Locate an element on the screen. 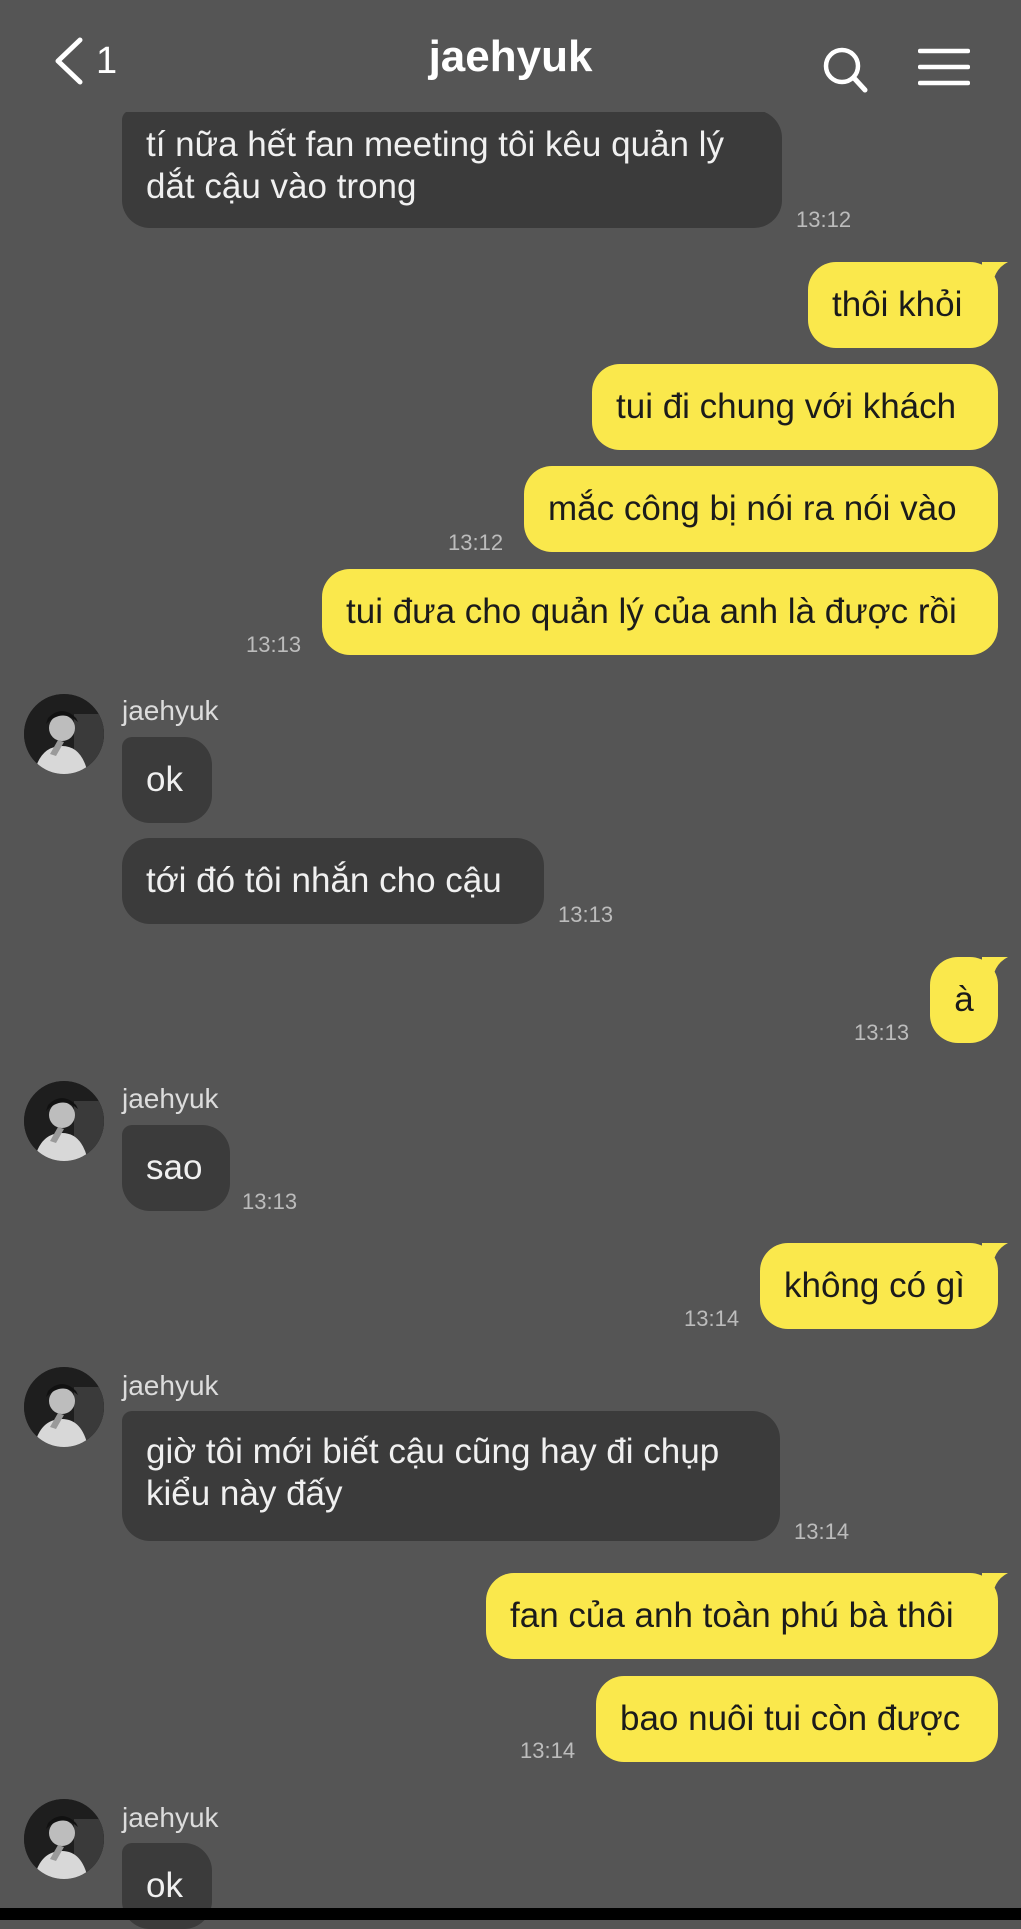  message-outgoing: bao nuôi tui còn được is located at coordinates (797, 1719).